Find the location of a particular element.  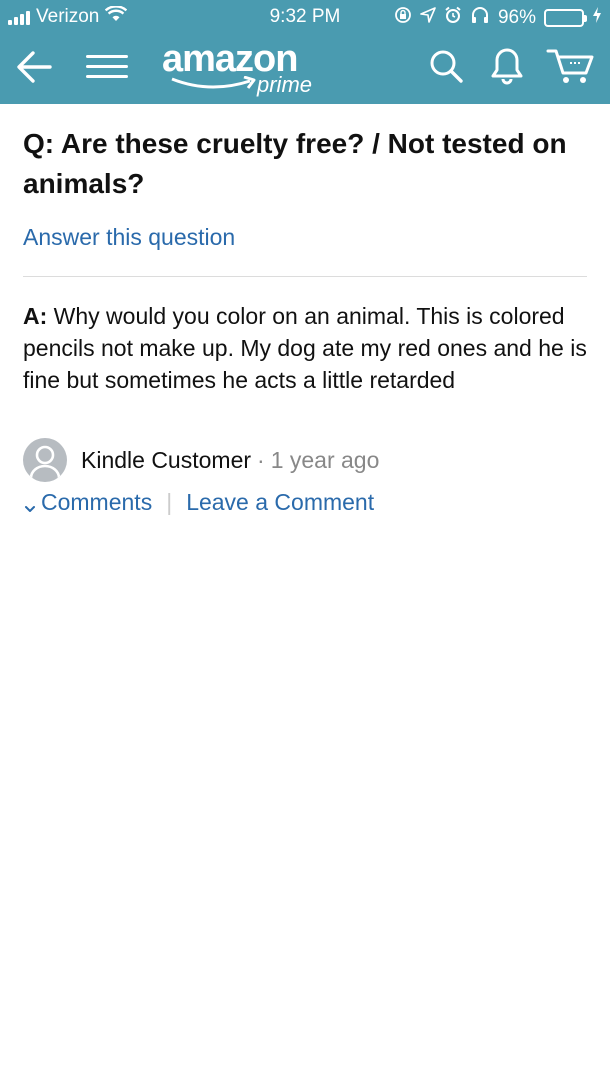

app-header: Verizon 9:32 PM 96% amazon prime is located at coordinates (305, 52).